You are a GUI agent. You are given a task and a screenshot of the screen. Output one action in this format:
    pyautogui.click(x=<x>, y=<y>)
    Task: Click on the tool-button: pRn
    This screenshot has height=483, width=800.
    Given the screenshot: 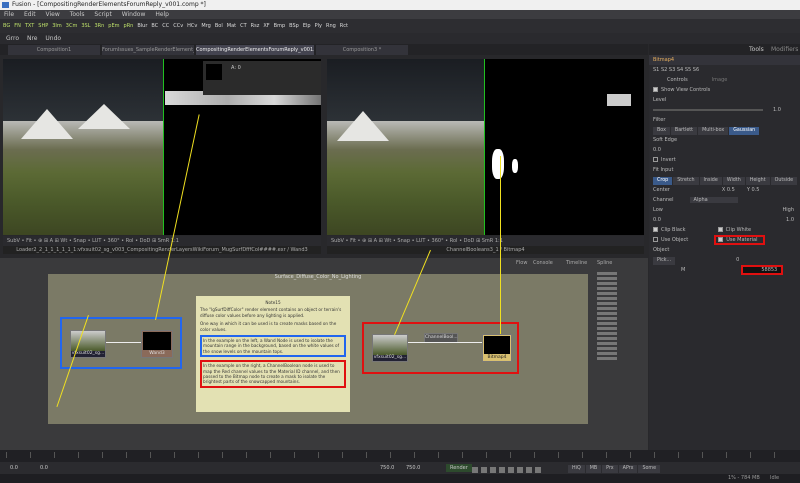 What is the action you would take?
    pyautogui.click(x=129, y=26)
    